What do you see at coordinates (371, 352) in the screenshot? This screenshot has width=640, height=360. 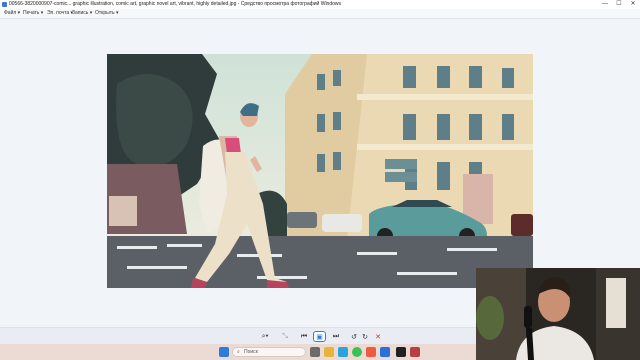 I see `app-icon` at bounding box center [371, 352].